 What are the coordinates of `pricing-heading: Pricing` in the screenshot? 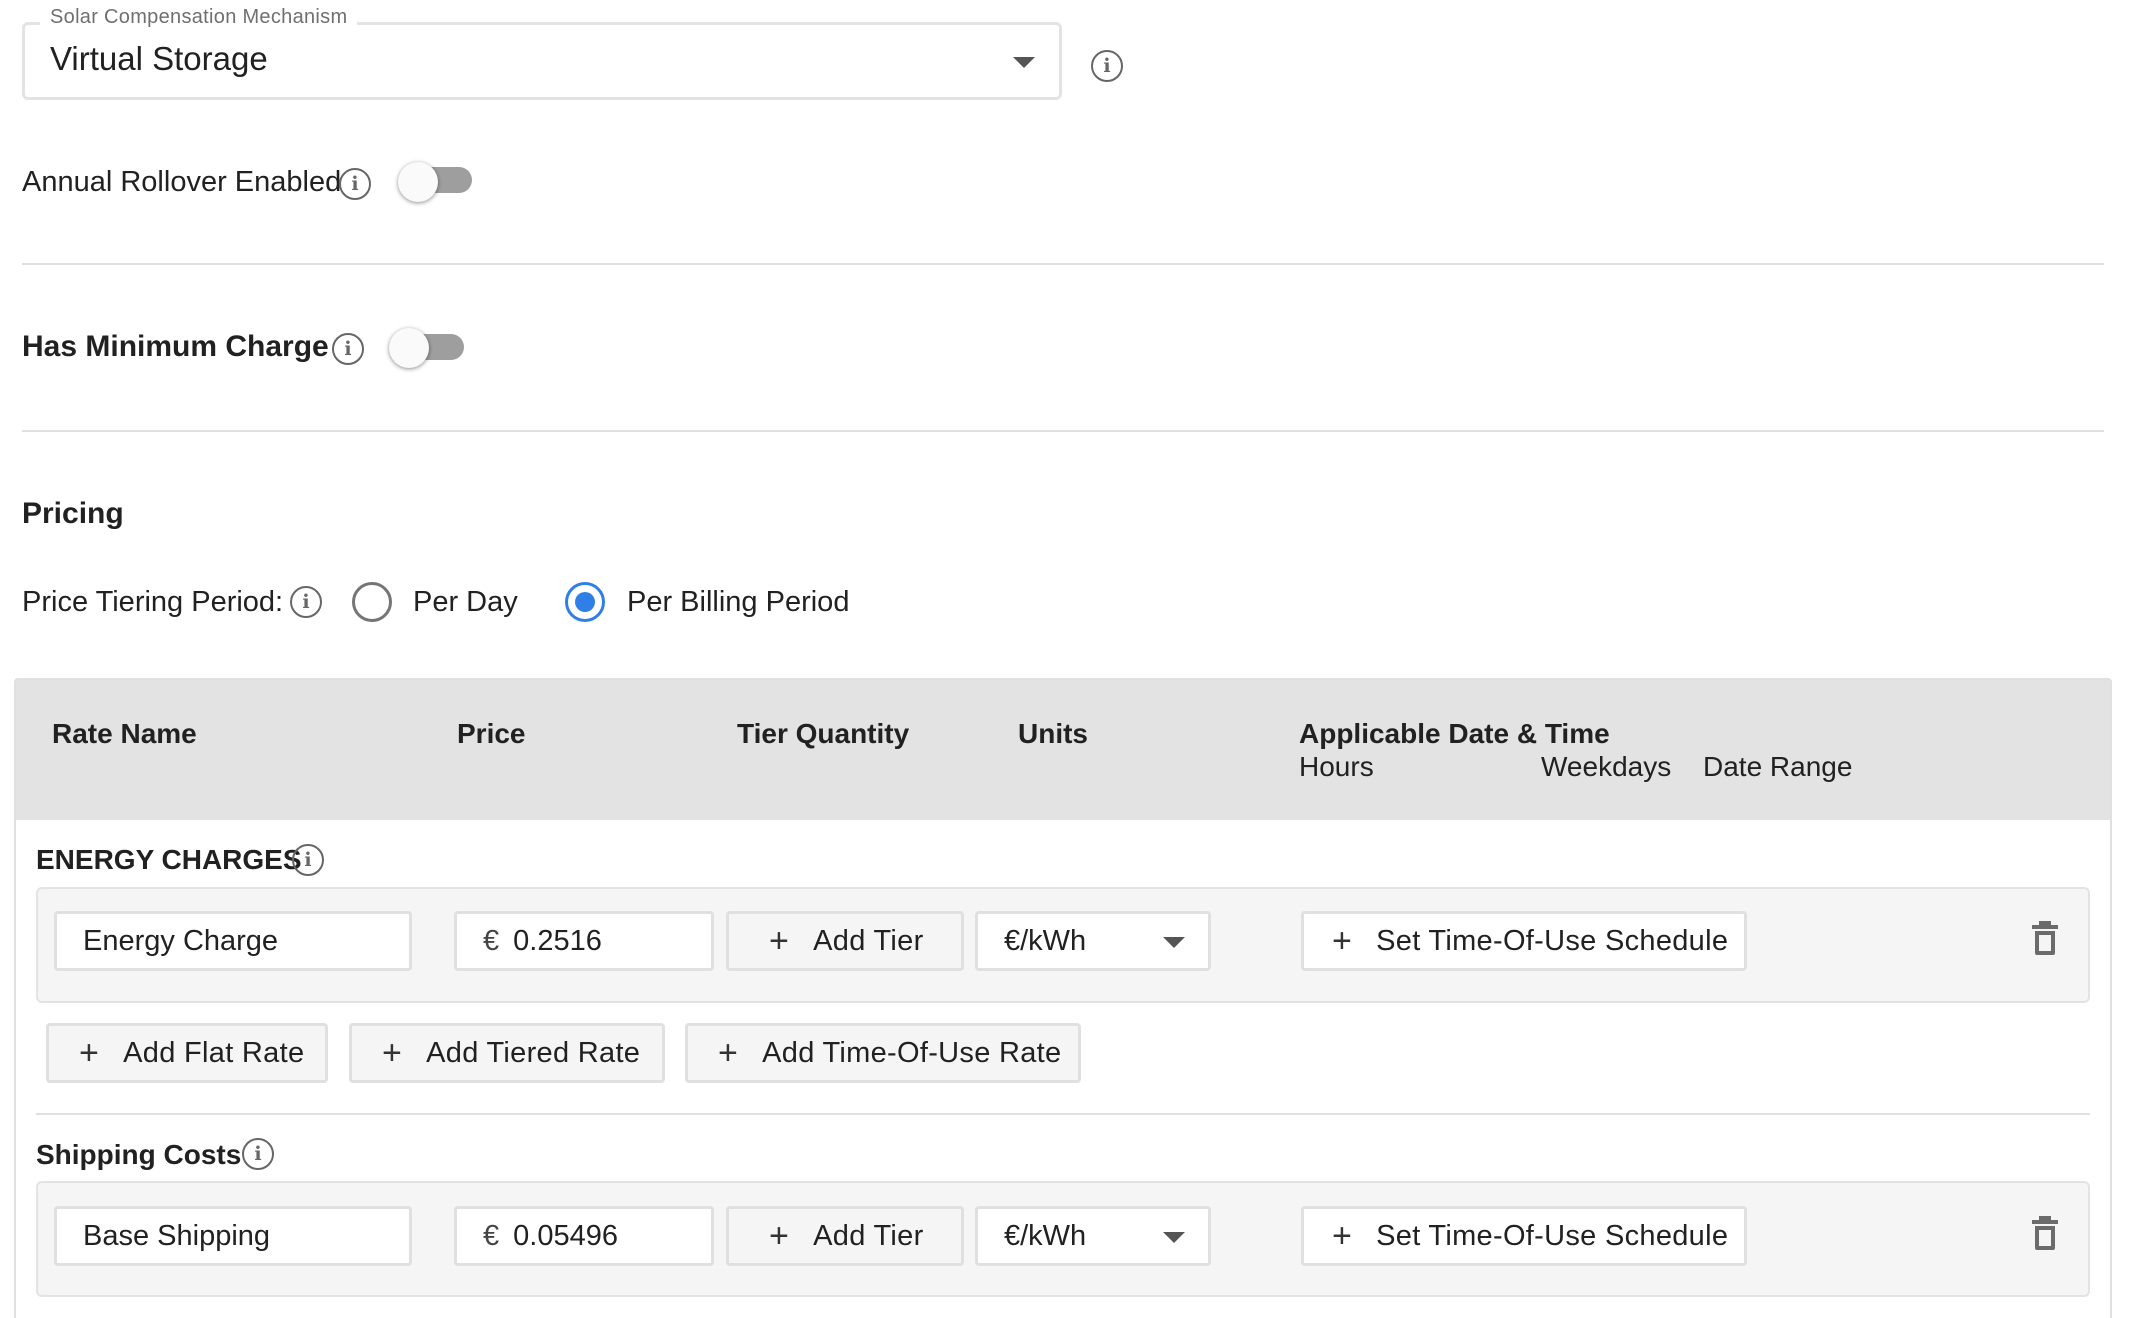 It's located at (73, 513).